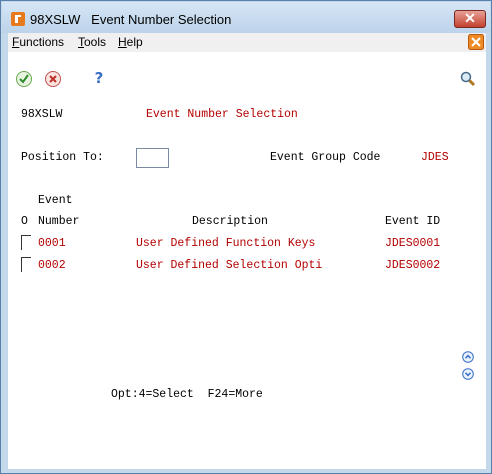 The height and width of the screenshot is (474, 492). Describe the element at coordinates (476, 42) in the screenshot. I see `jde-menu-icon` at that location.